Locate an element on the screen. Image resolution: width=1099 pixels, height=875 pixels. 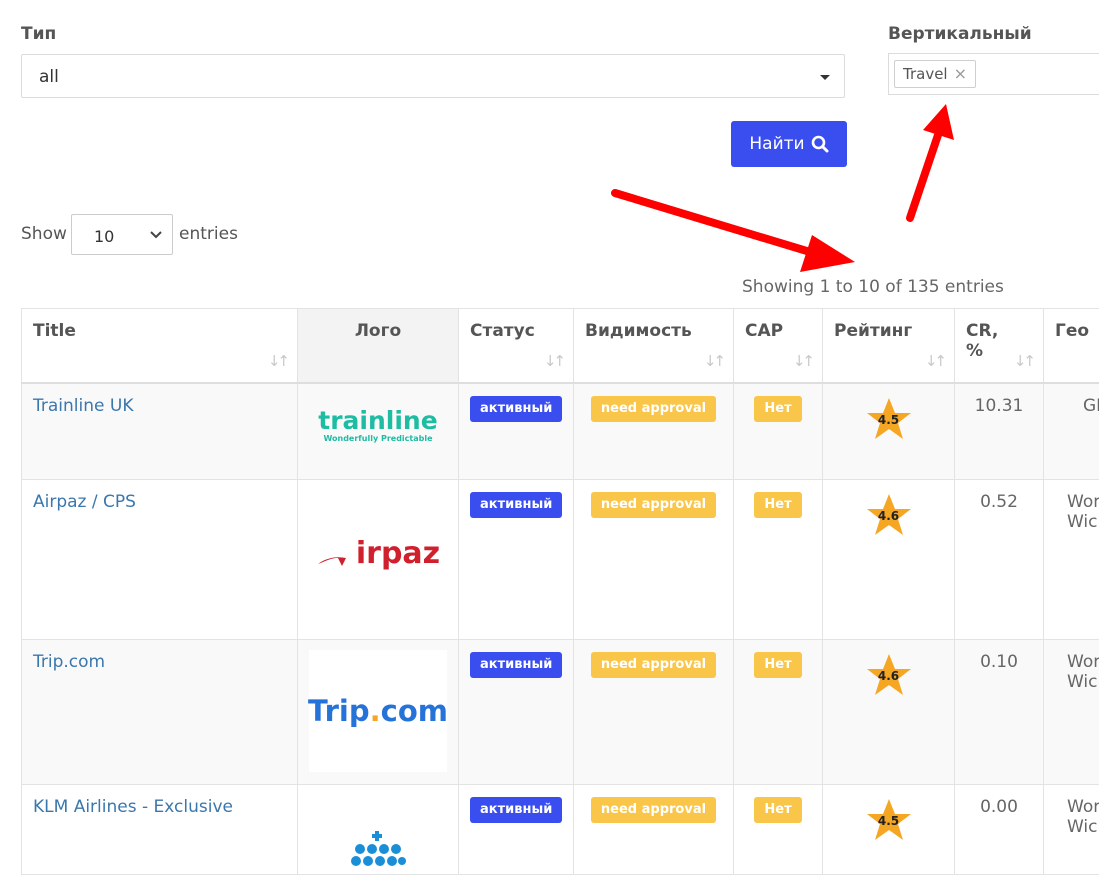
col-status: Статус↓↑ is located at coordinates (516, 346).